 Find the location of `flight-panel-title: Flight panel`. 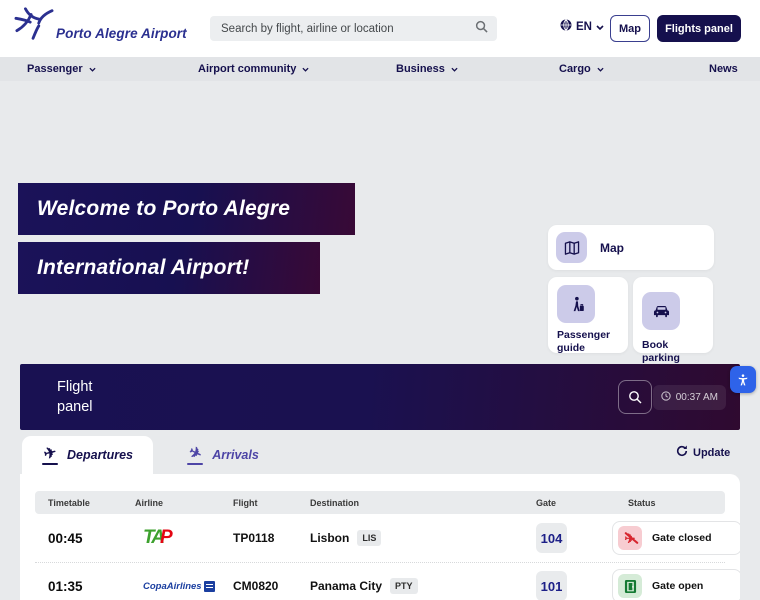

flight-panel-title: Flight panel is located at coordinates (74, 397).